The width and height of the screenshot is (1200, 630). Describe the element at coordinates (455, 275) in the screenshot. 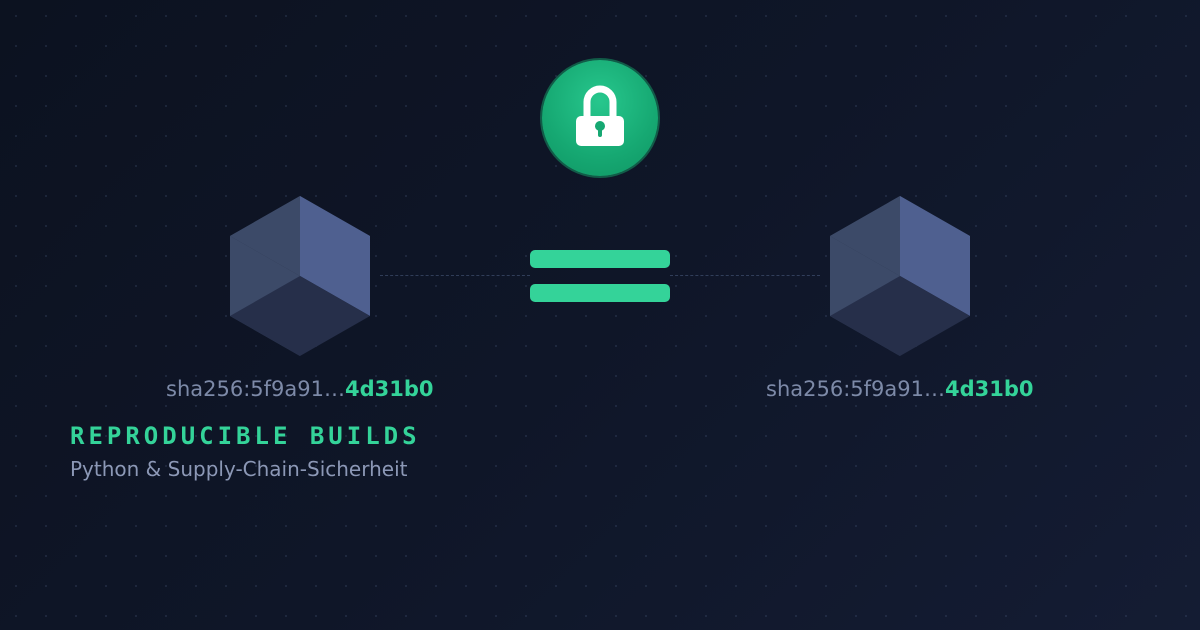

I see `connector-line-left` at that location.